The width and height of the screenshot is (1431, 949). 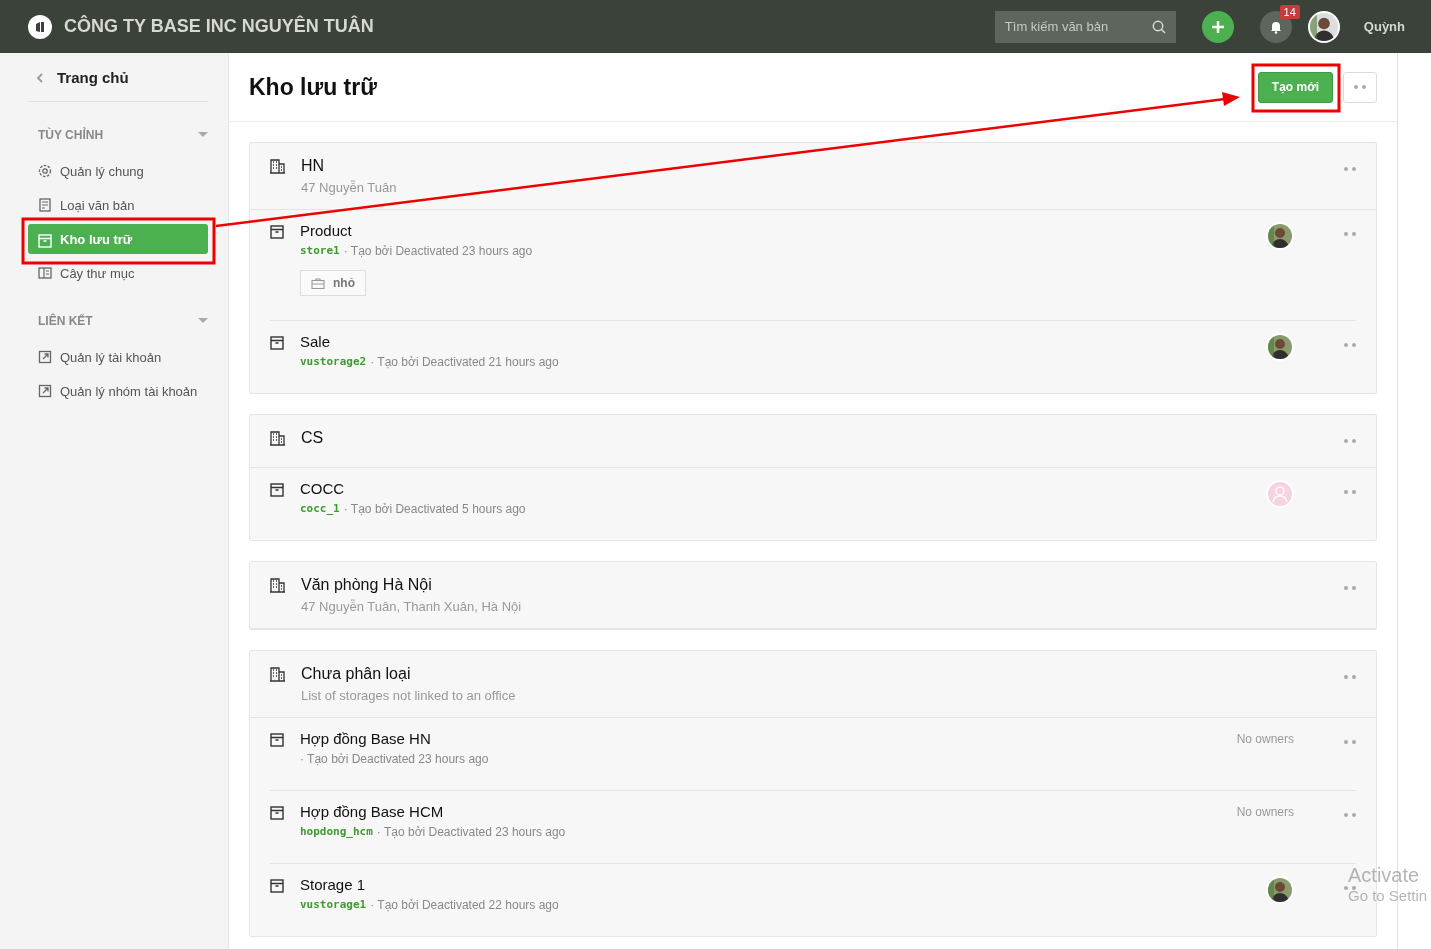 I want to click on office-name: Chưa phân loại, so click(x=356, y=674).